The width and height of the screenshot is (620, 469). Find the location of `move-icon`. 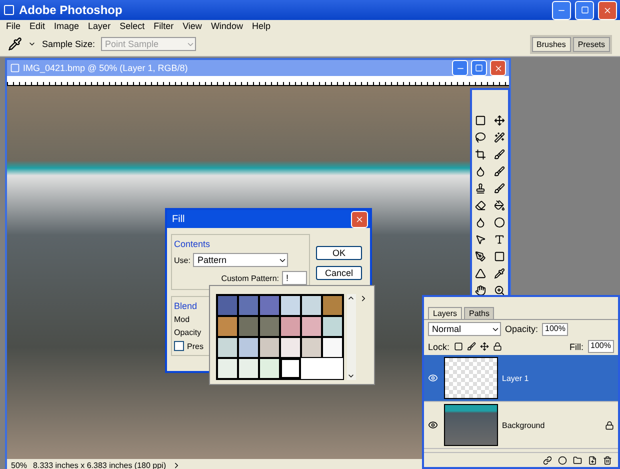

move-icon is located at coordinates (484, 346).